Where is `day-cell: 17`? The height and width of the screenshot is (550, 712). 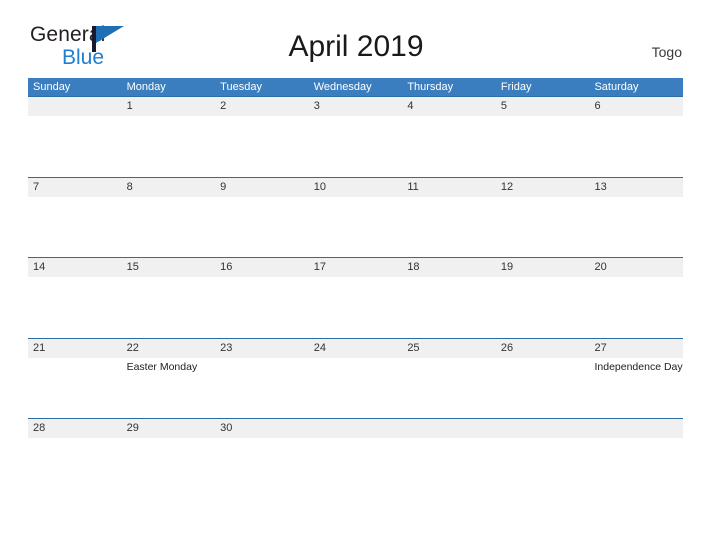 day-cell: 17 is located at coordinates (356, 298).